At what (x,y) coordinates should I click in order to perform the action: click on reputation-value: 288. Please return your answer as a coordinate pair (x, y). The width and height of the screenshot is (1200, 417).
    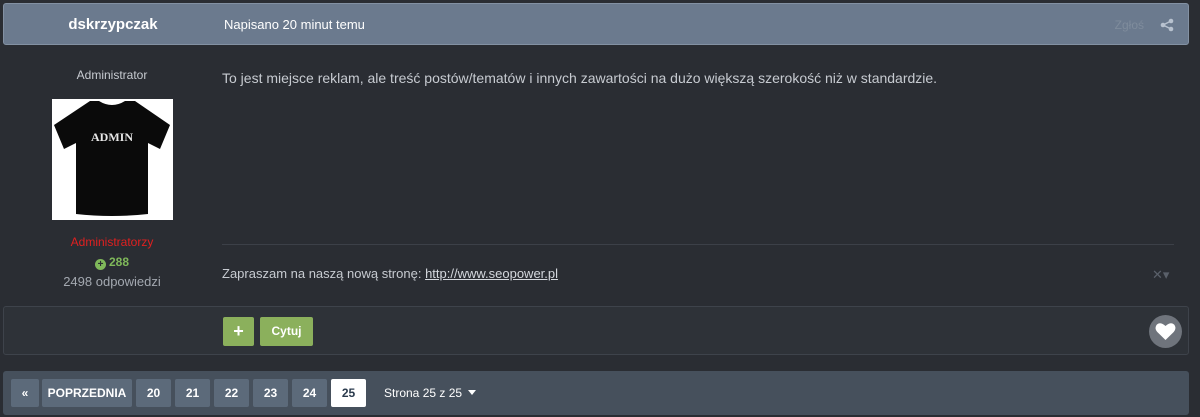
    Looking at the image, I should click on (119, 262).